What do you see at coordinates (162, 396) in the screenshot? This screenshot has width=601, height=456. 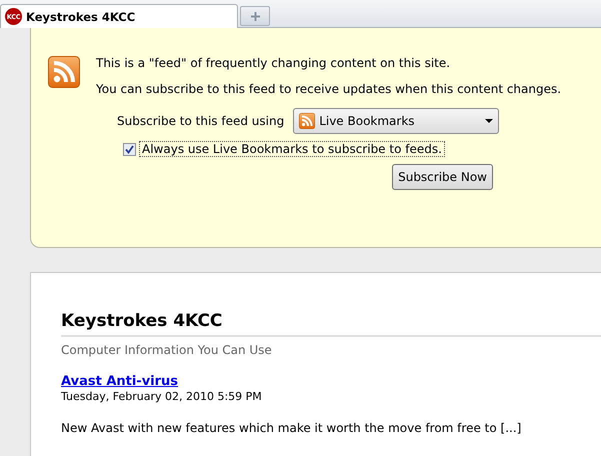 I see `entry-date: Tuesday, February 02, 2010 5:59 PM` at bounding box center [162, 396].